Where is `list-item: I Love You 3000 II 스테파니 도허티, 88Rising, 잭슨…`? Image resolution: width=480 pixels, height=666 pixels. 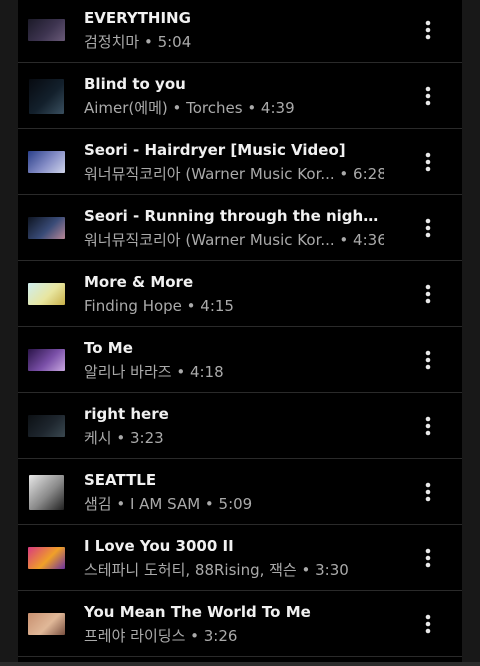
list-item: I Love You 3000 II 스테파니 도허티, 88Rising, 잭슨… is located at coordinates (240, 558).